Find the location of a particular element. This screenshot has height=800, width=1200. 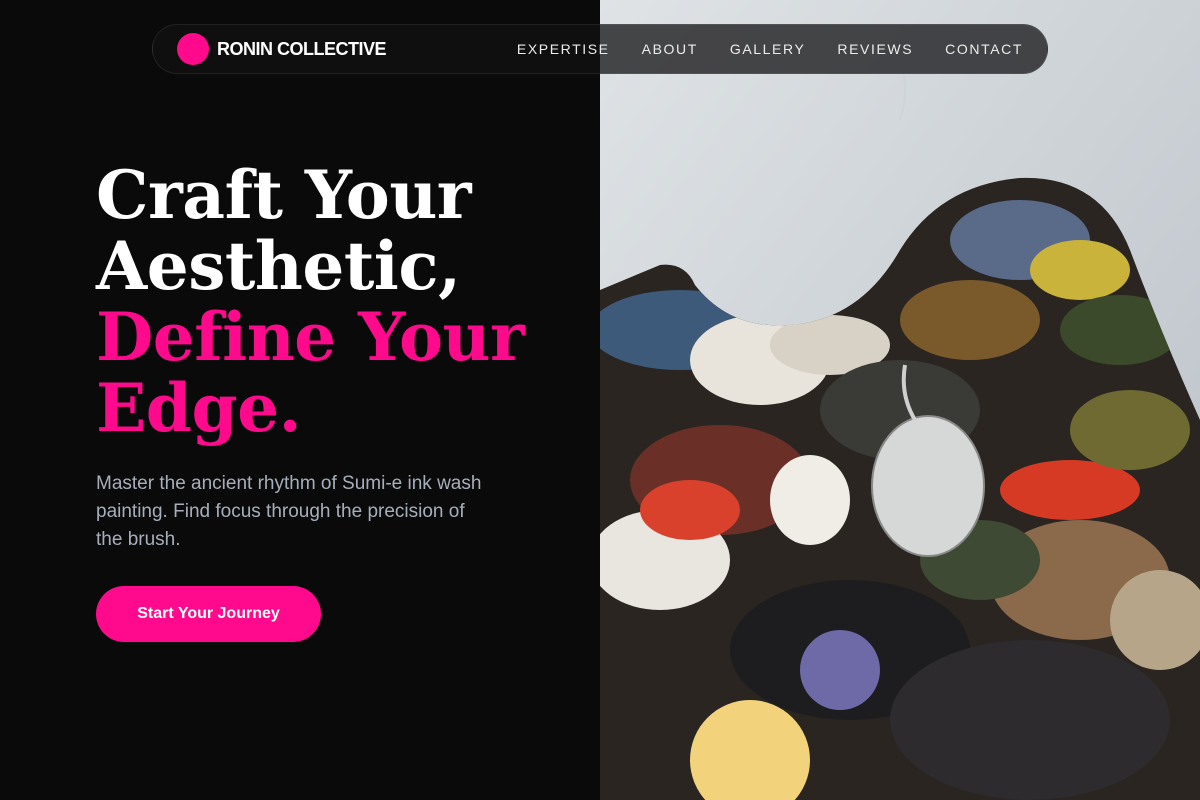

hero-title: Craft Your Aesthetic, Define Your Edge. is located at coordinates (336, 302).